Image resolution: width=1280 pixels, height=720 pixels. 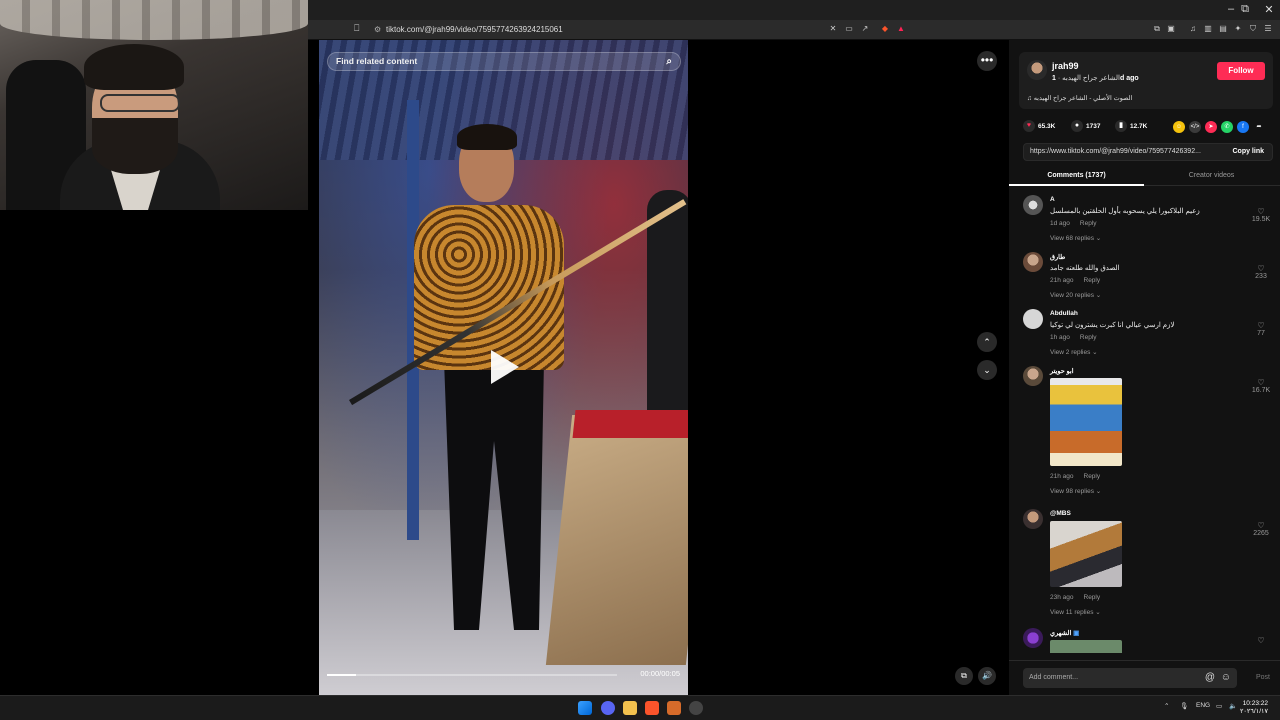 I want to click on sound-line: ♫ الصوت الأصلي - الشاعر جراح الهيدبه, so click(x=1079, y=98).